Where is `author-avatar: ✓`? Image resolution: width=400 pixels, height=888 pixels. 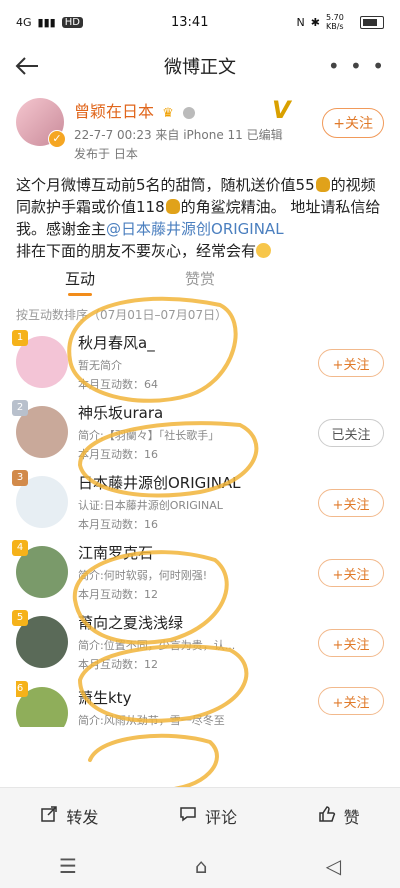
author-avatar: ✓ is located at coordinates (41, 123).